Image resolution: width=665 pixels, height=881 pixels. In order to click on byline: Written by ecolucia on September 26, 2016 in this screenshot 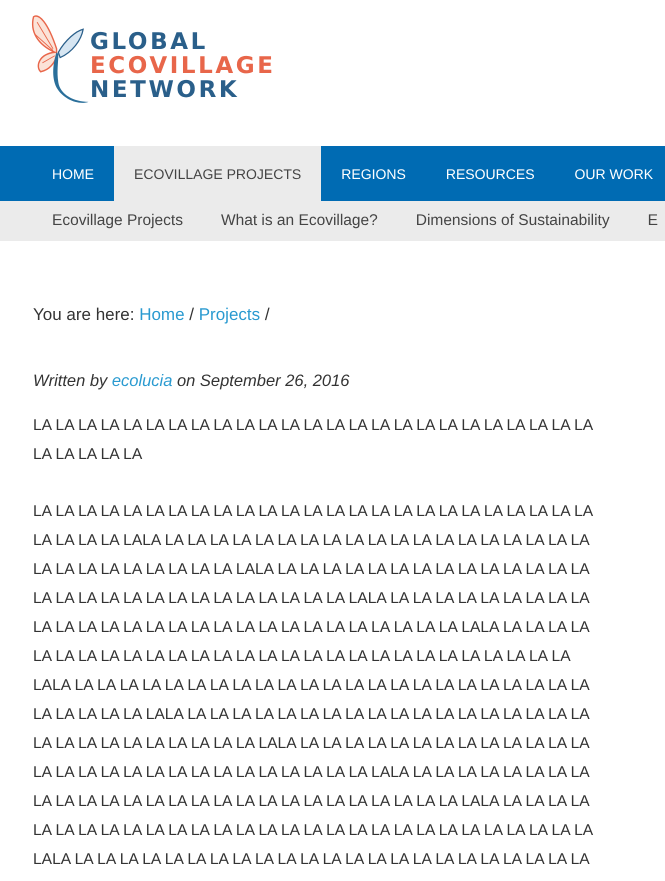, I will do `click(191, 381)`.